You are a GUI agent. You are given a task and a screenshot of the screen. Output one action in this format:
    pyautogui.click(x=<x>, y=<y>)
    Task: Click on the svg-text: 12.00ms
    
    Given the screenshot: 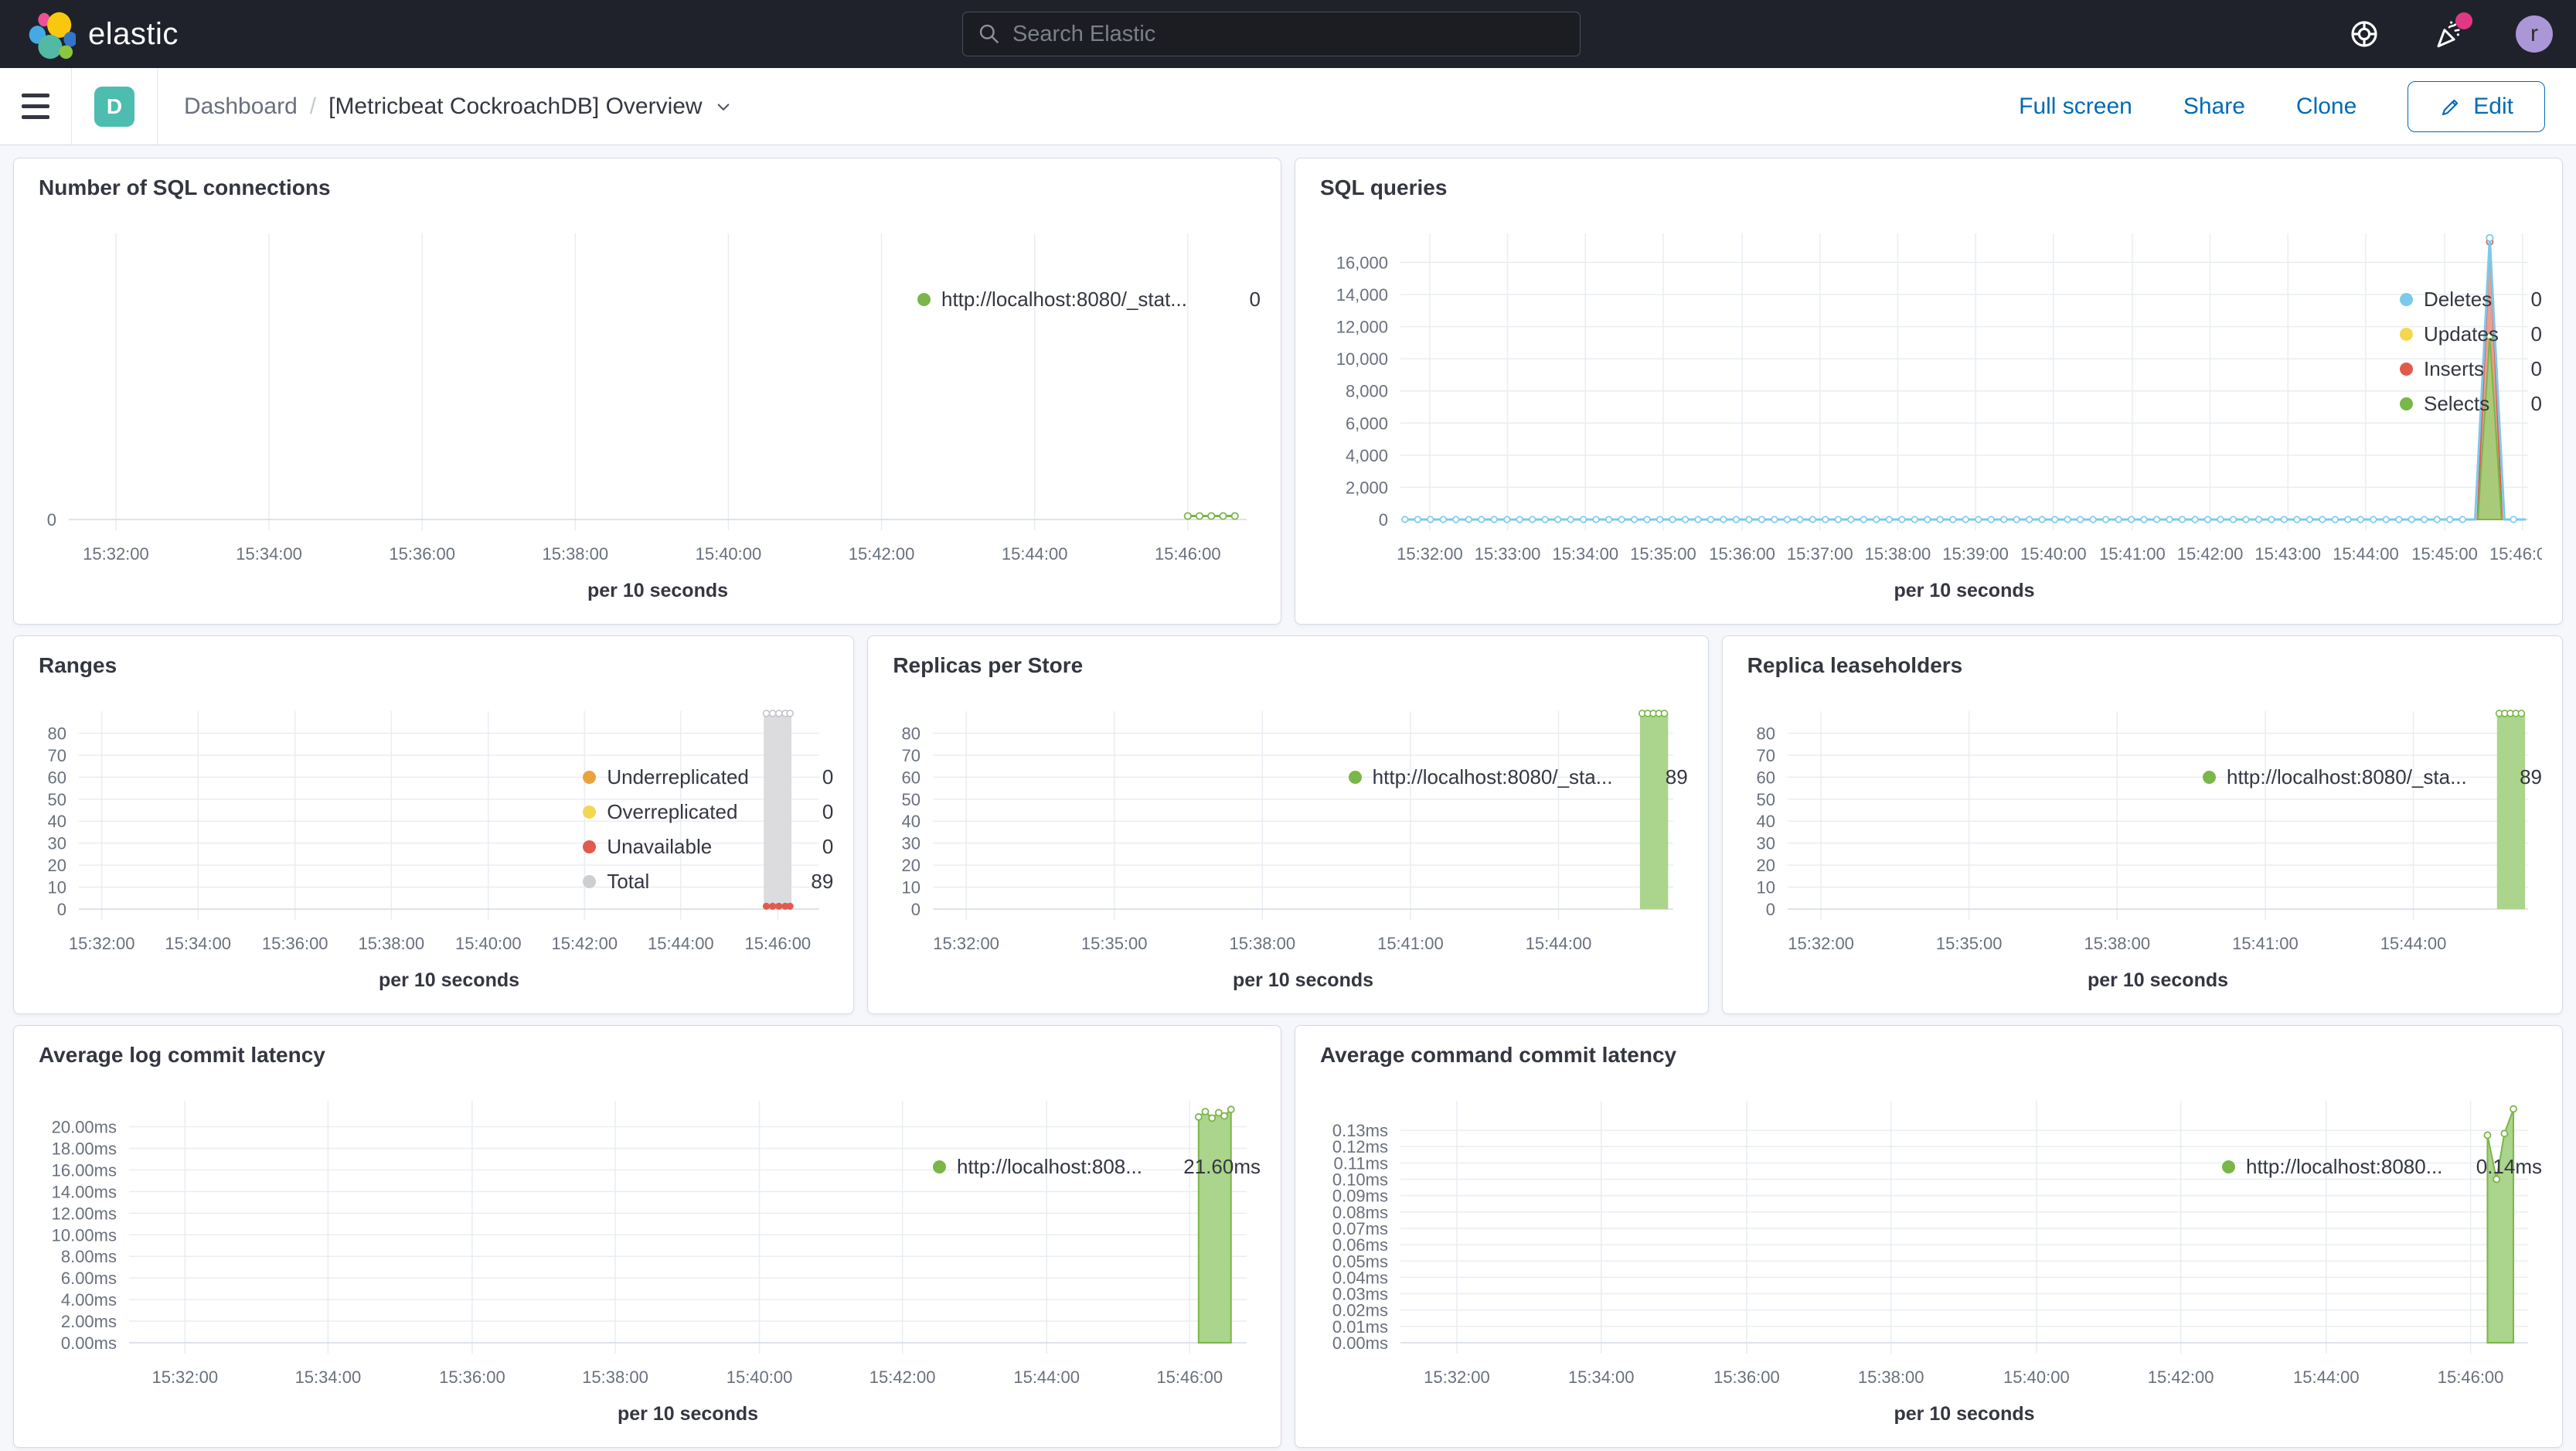 What is the action you would take?
    pyautogui.click(x=84, y=1213)
    